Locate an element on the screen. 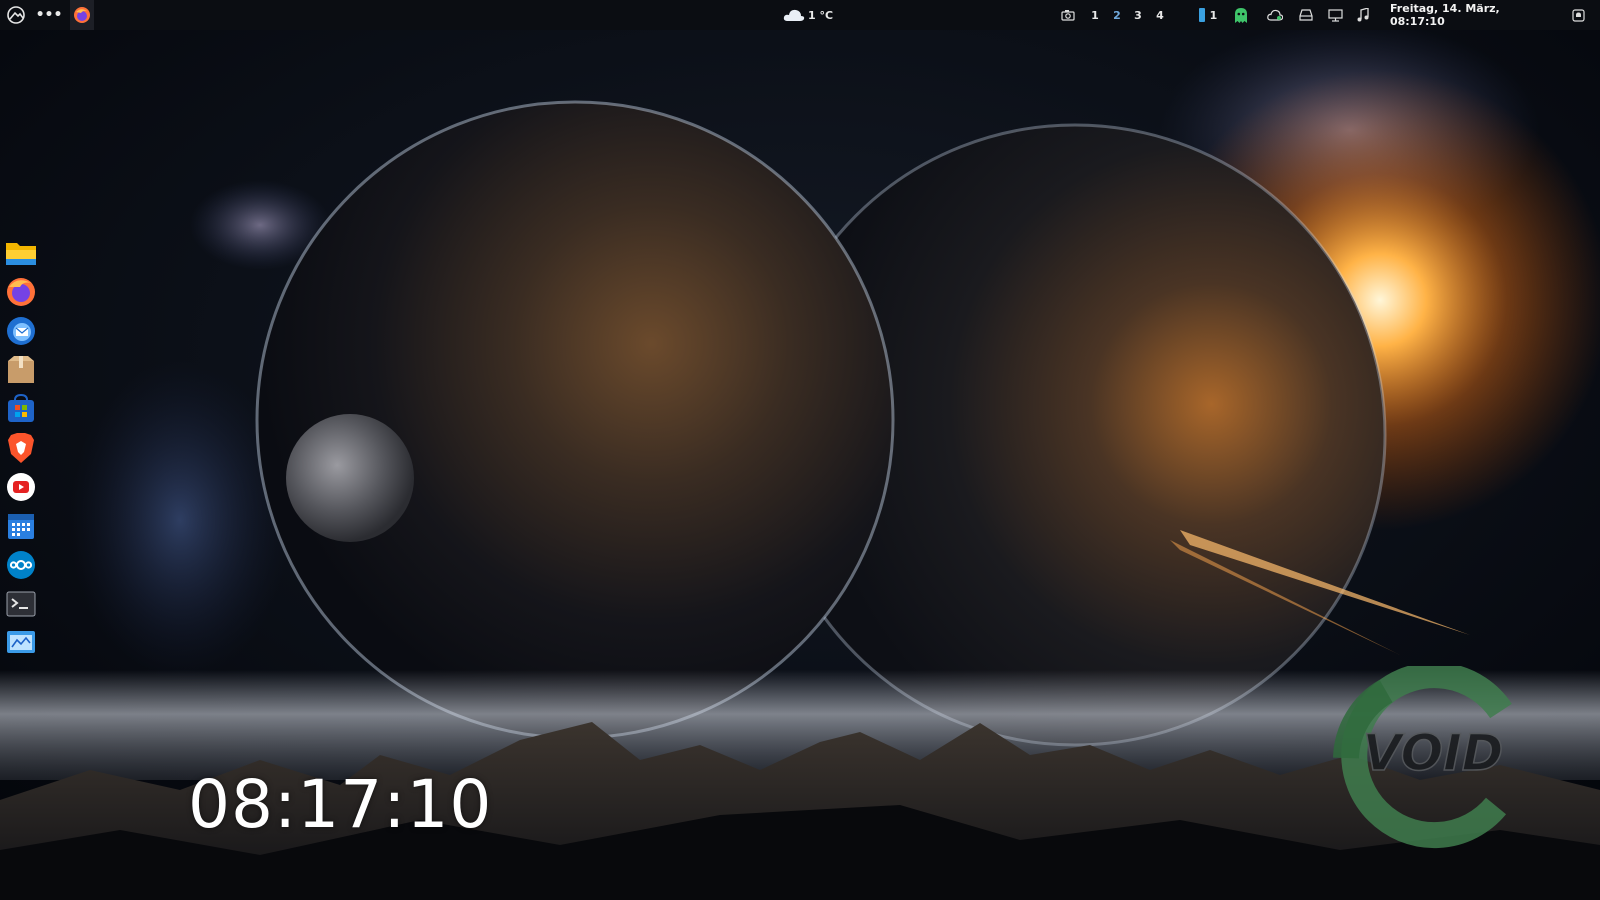 Image resolution: width=1600 pixels, height=900 pixels. dock-brave is located at coordinates (21, 448).